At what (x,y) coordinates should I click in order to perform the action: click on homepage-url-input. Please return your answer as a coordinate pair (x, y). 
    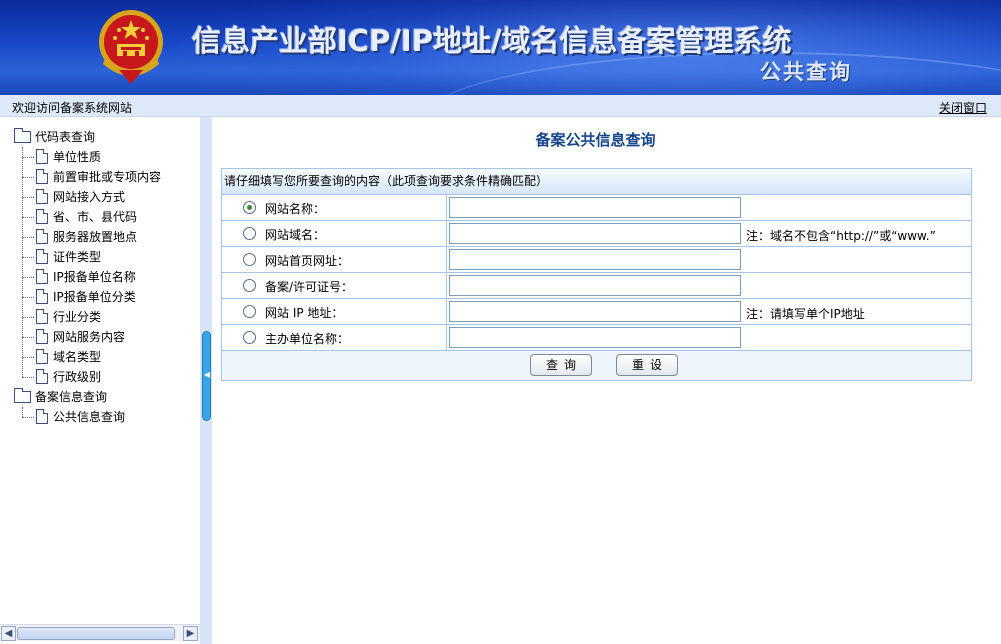
    Looking at the image, I should click on (595, 259).